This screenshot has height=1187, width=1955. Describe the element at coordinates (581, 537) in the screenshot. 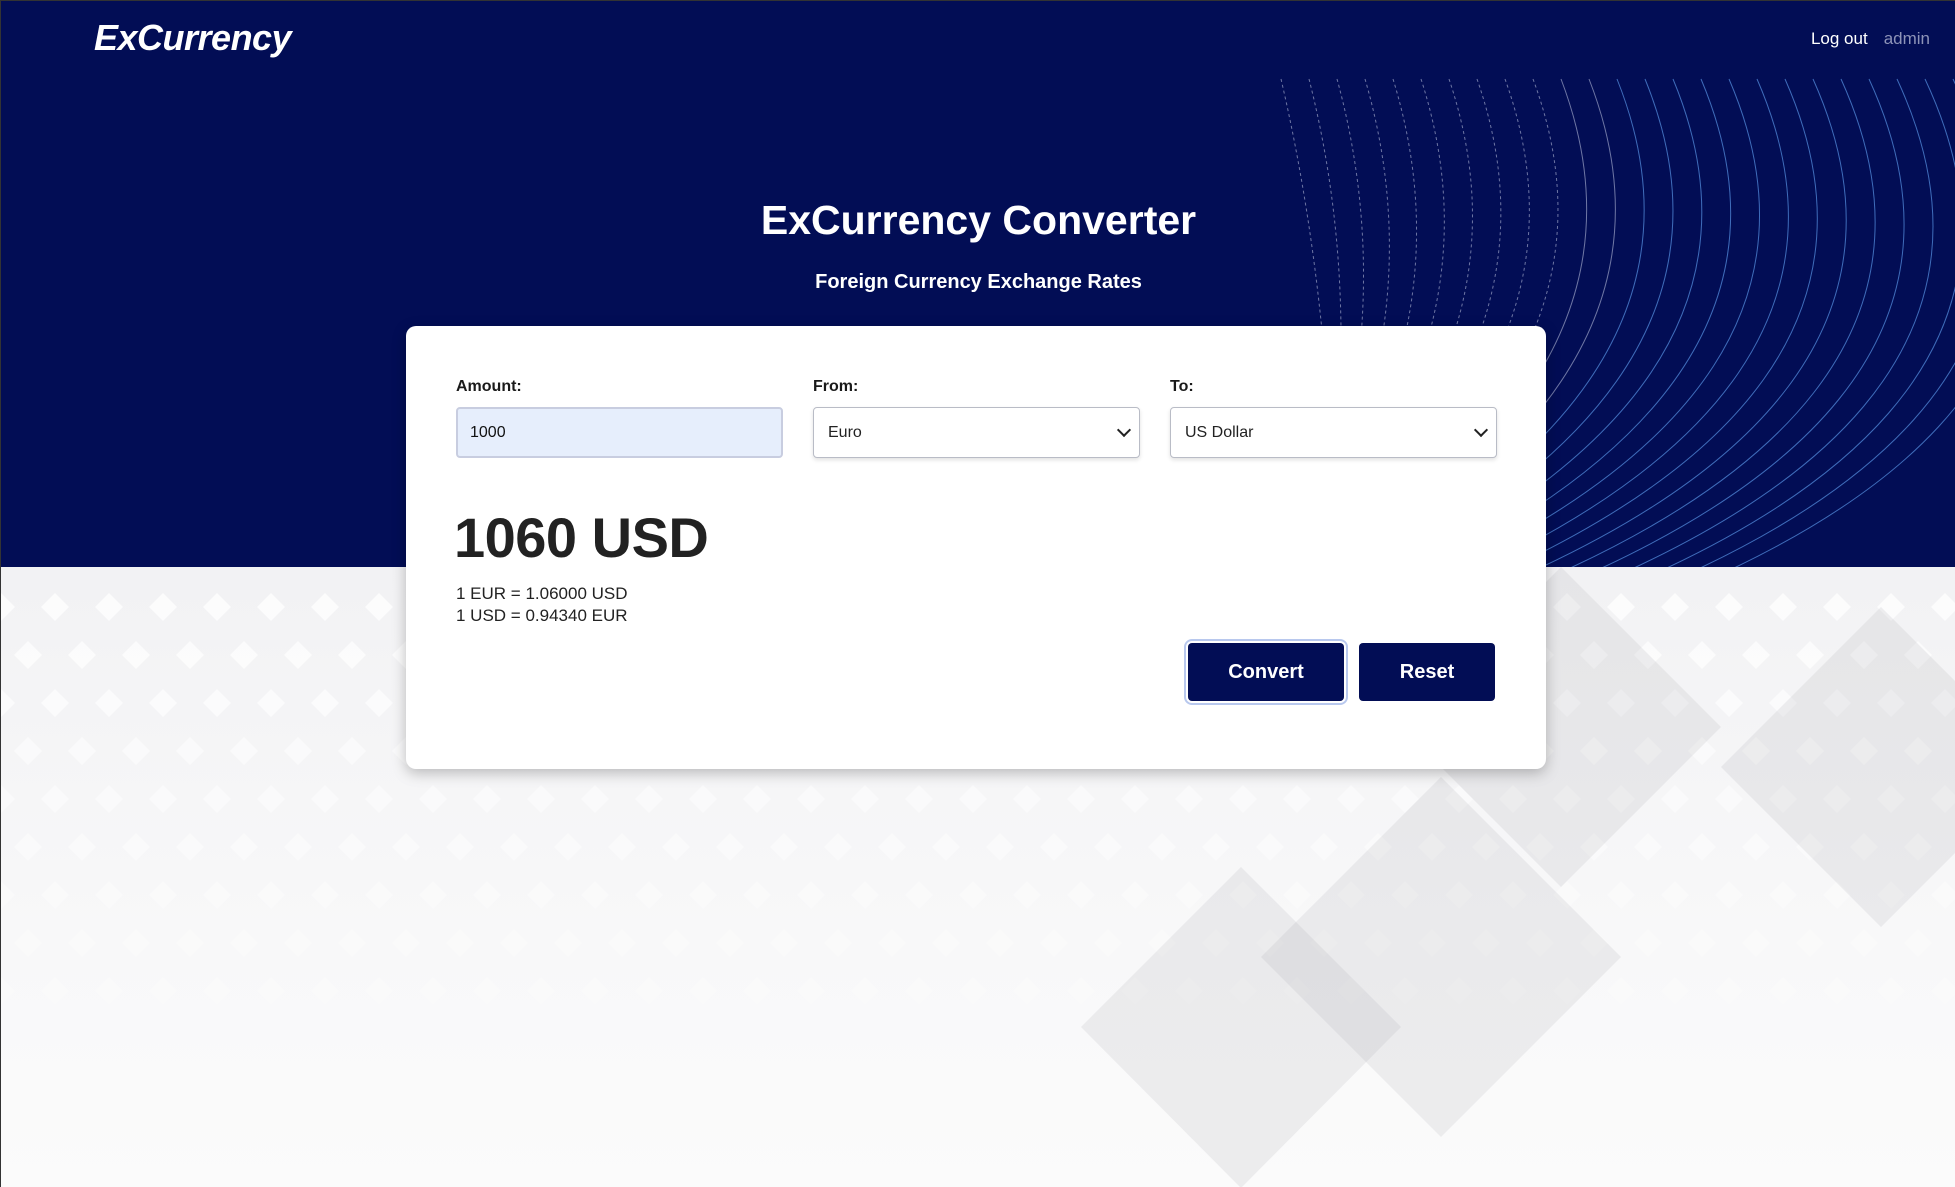

I see `conversion-result: 1060 USD` at that location.